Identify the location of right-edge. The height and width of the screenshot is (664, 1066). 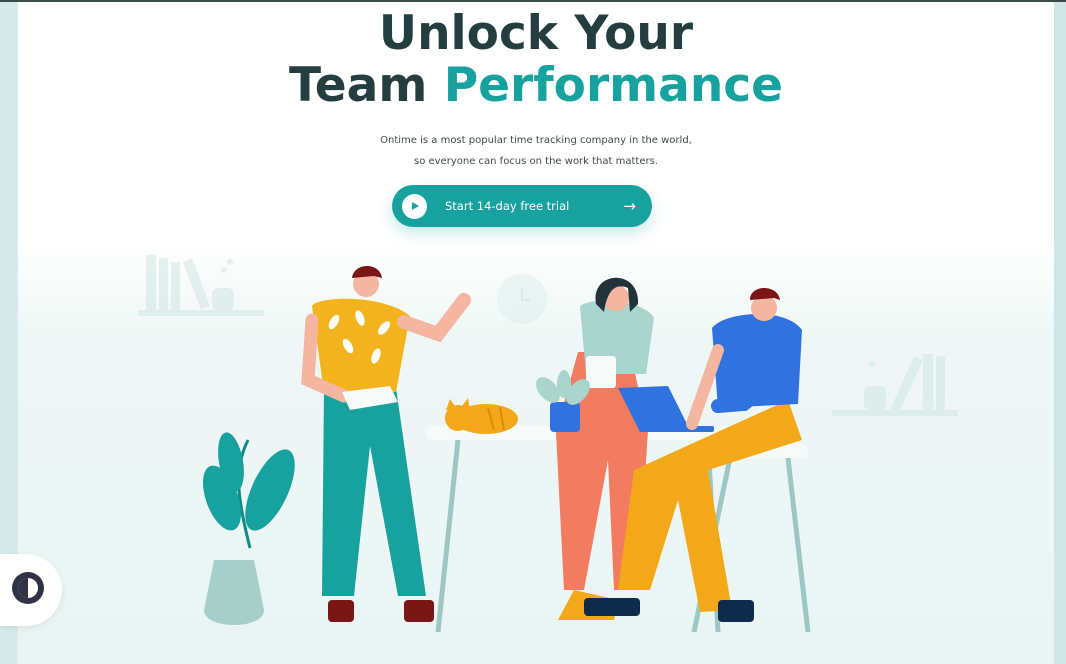
(1060, 332).